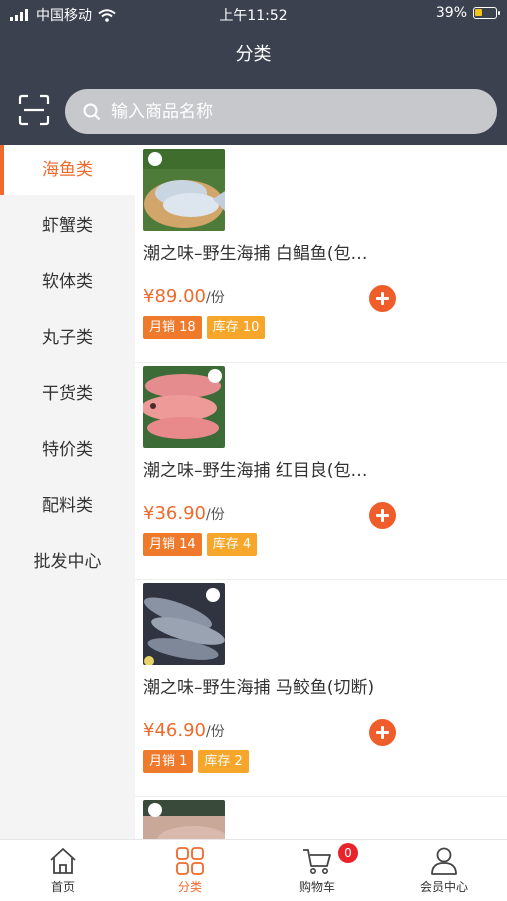 This screenshot has height=901, width=507. What do you see at coordinates (34, 110) in the screenshot?
I see `scan-icon` at bounding box center [34, 110].